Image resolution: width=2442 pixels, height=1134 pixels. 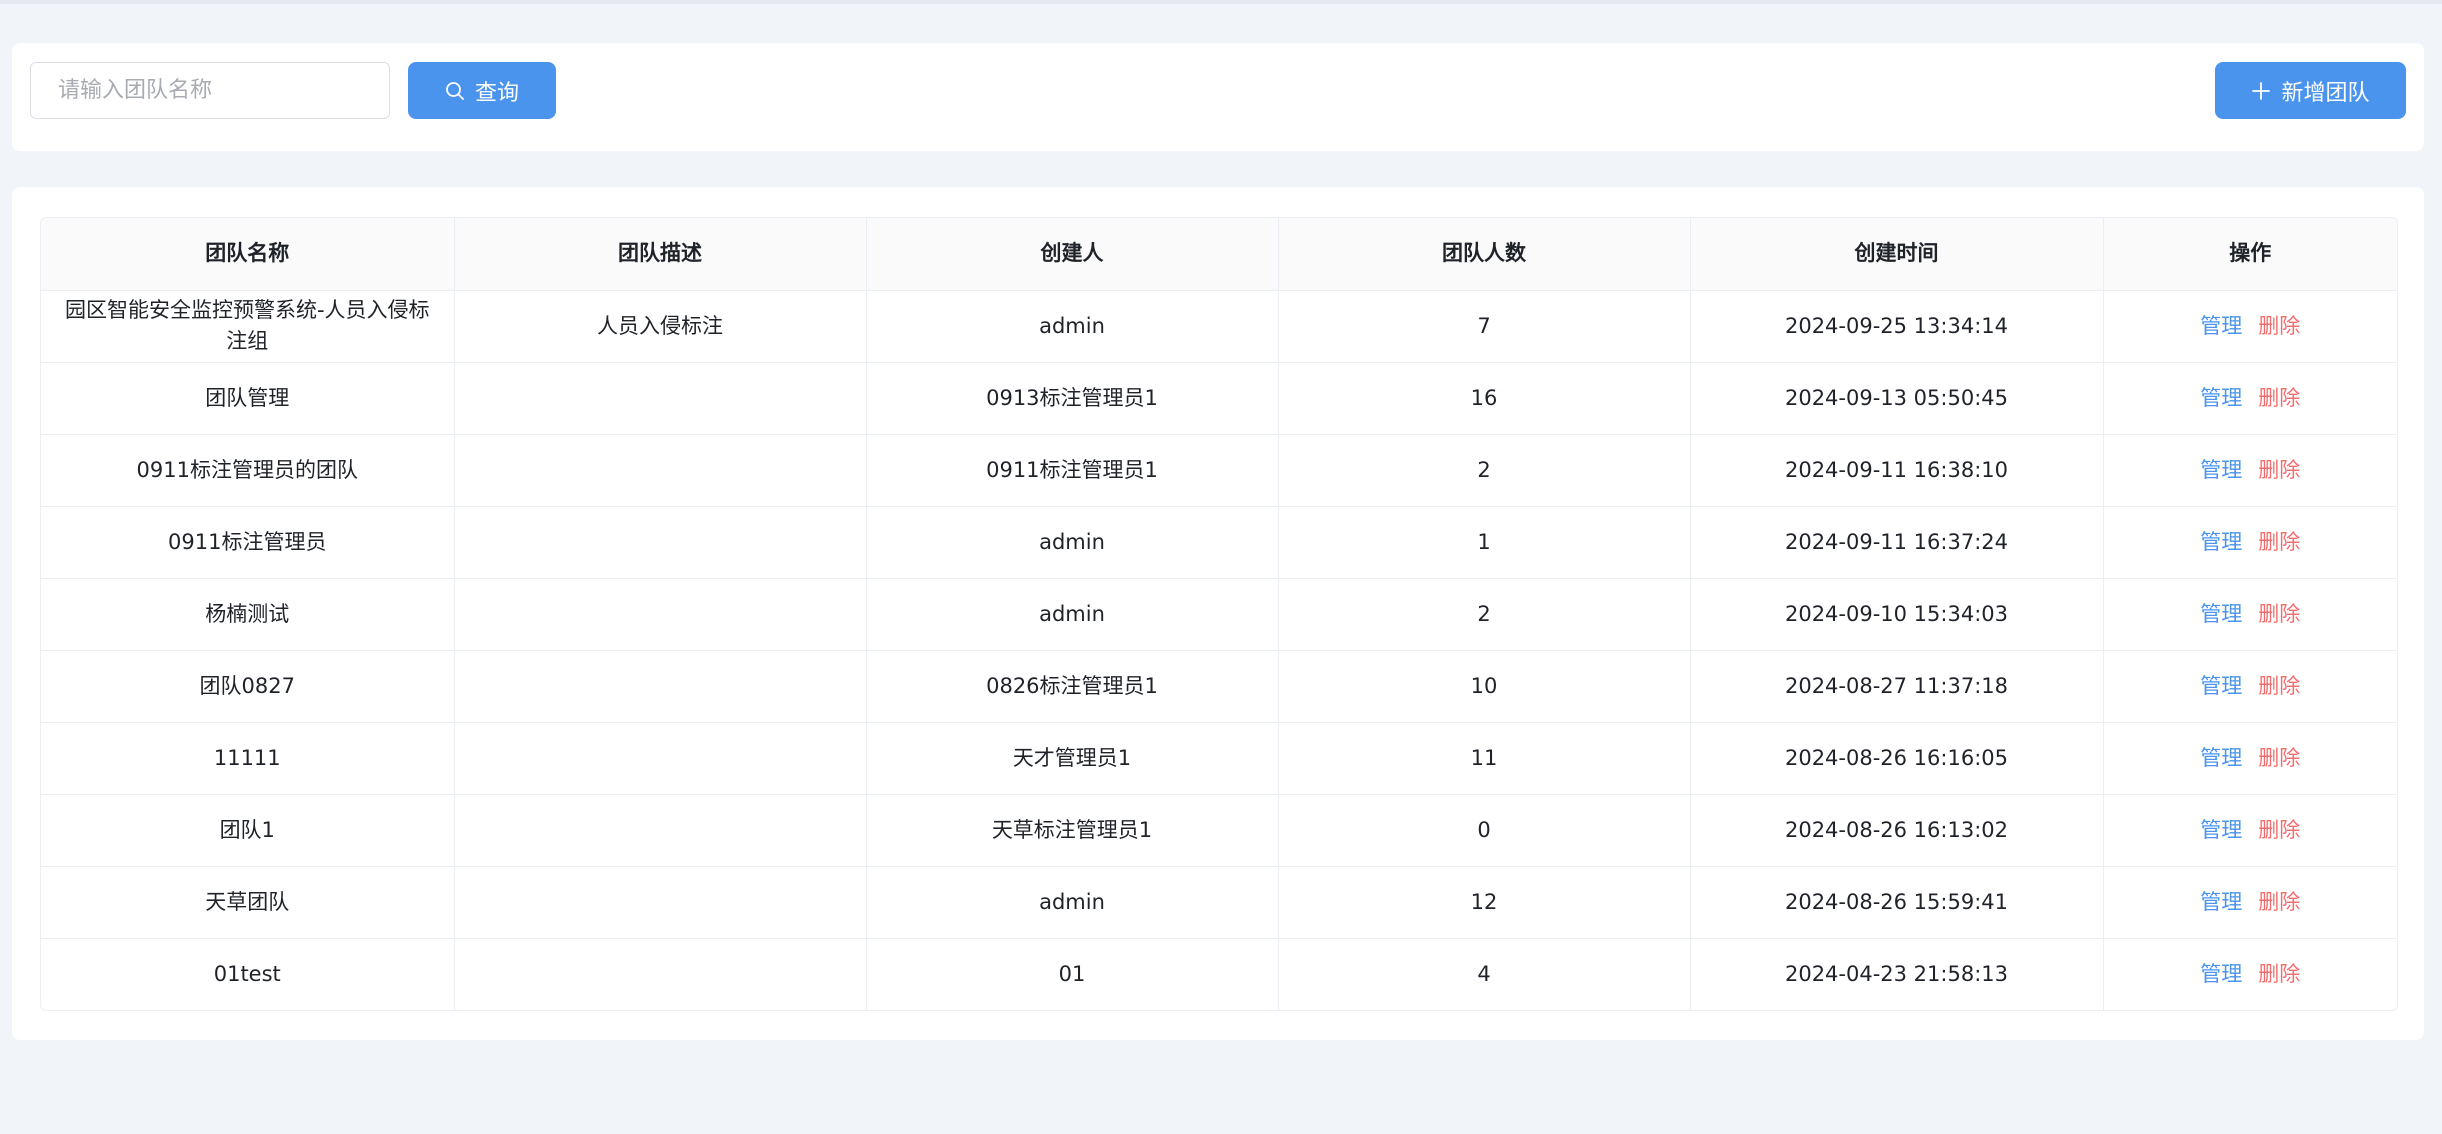 I want to click on cell-creator: 天才管理员1, so click(x=1072, y=758).